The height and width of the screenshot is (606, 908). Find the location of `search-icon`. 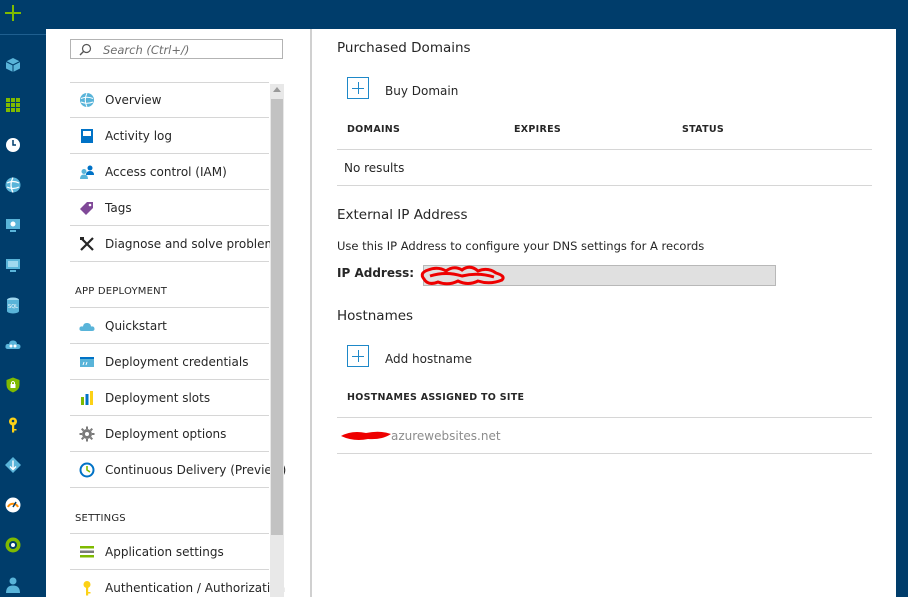

search-icon is located at coordinates (85, 49).